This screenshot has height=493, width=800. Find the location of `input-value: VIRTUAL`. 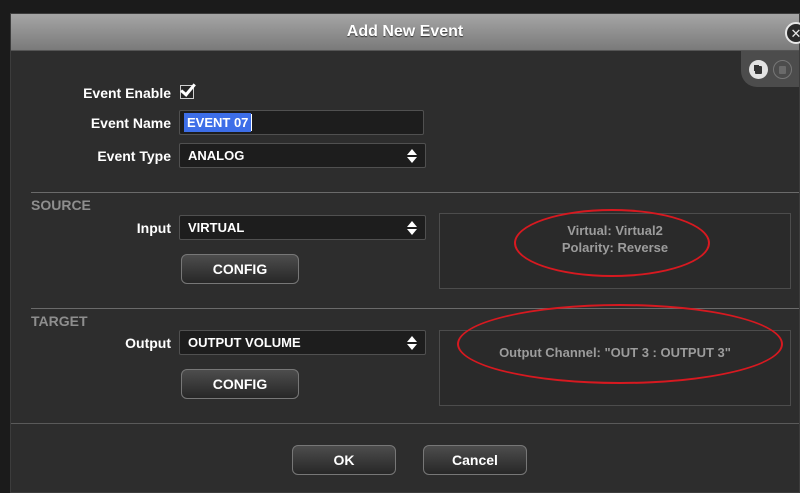

input-value: VIRTUAL is located at coordinates (216, 227).